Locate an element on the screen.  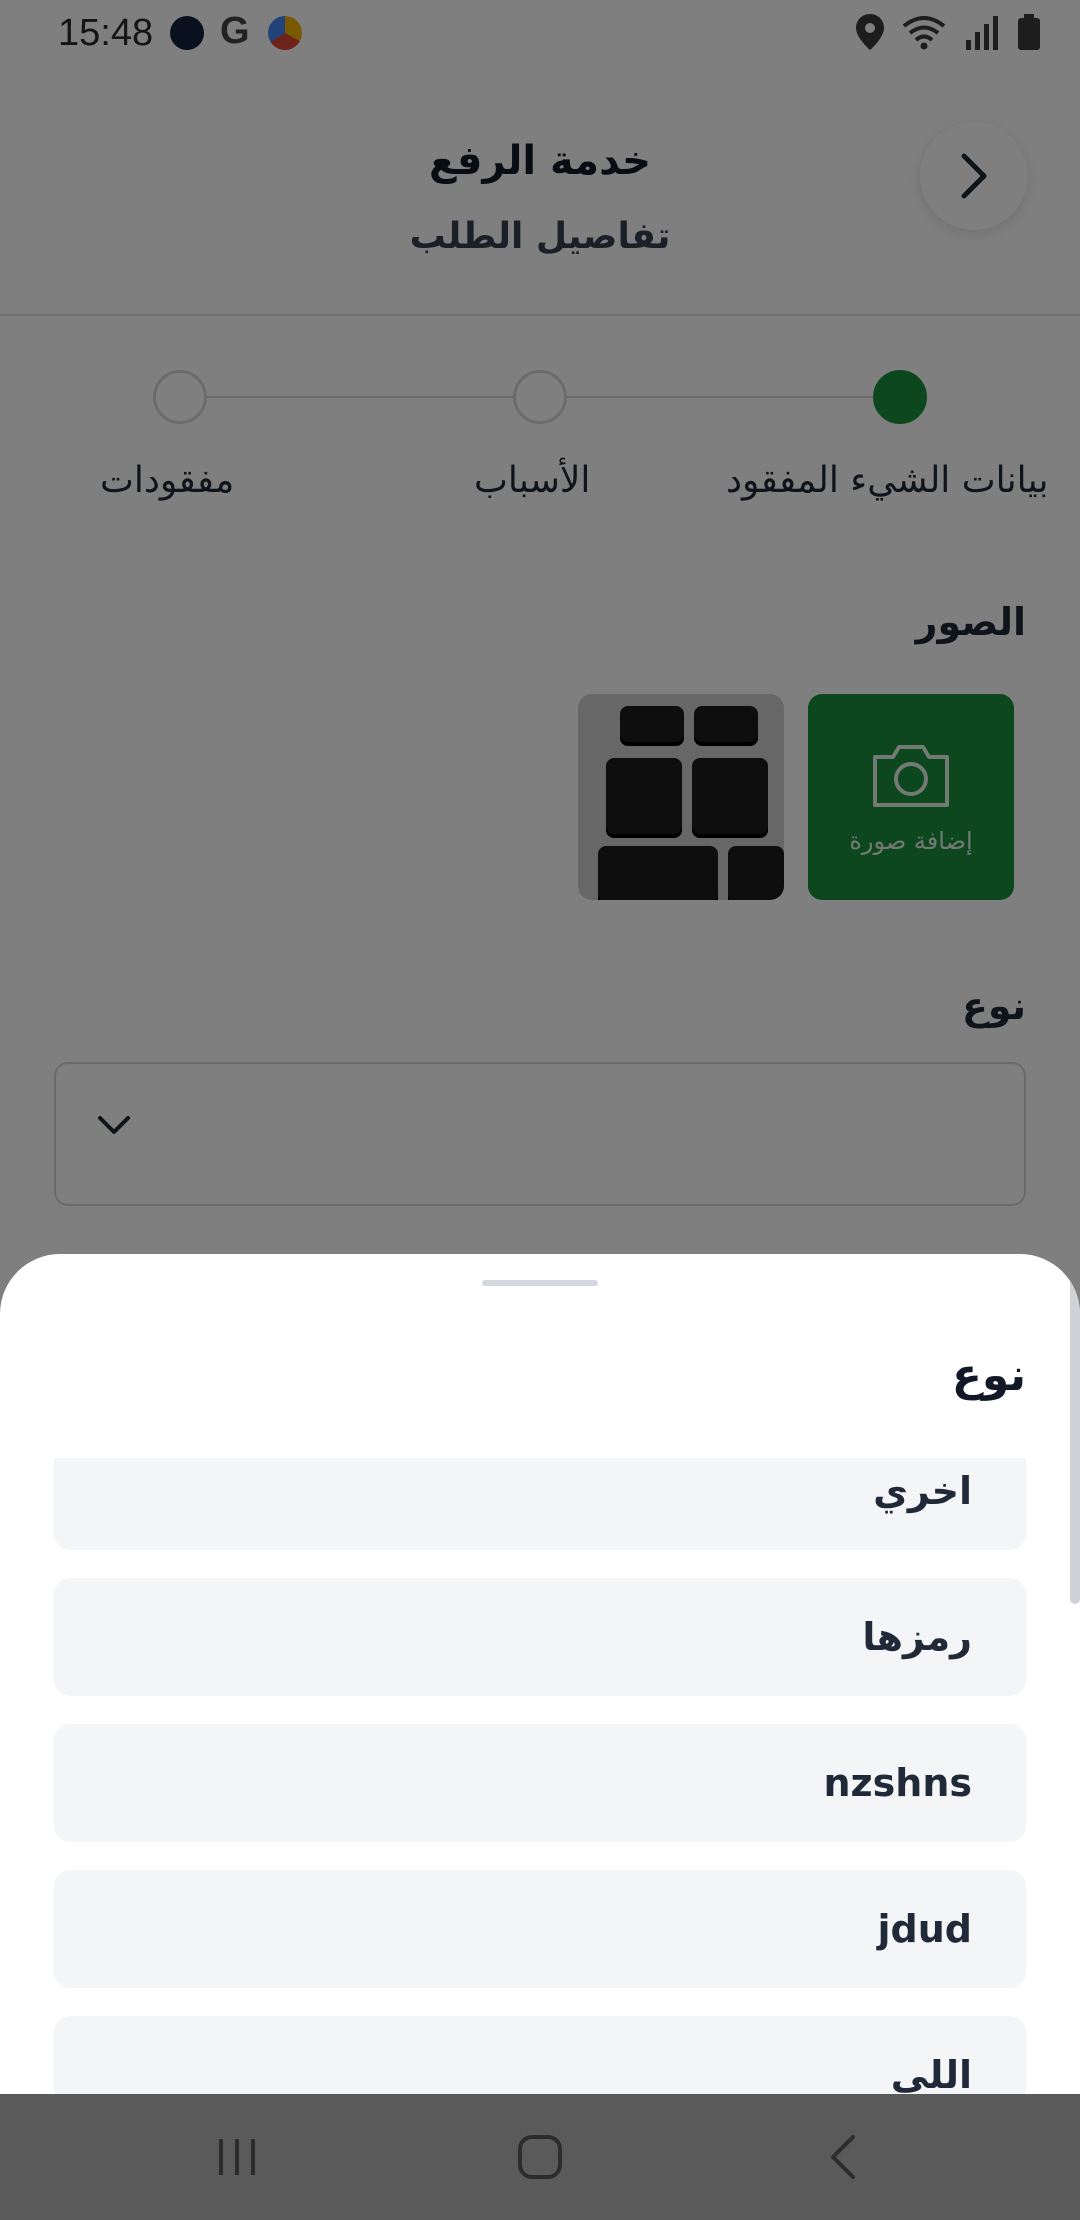
recent-apps-icon is located at coordinates (237, 2157).